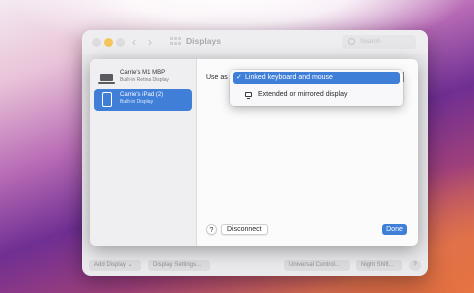  I want to click on menu-item-extended-mirrored: Extended or mirrored display, so click(316, 95).